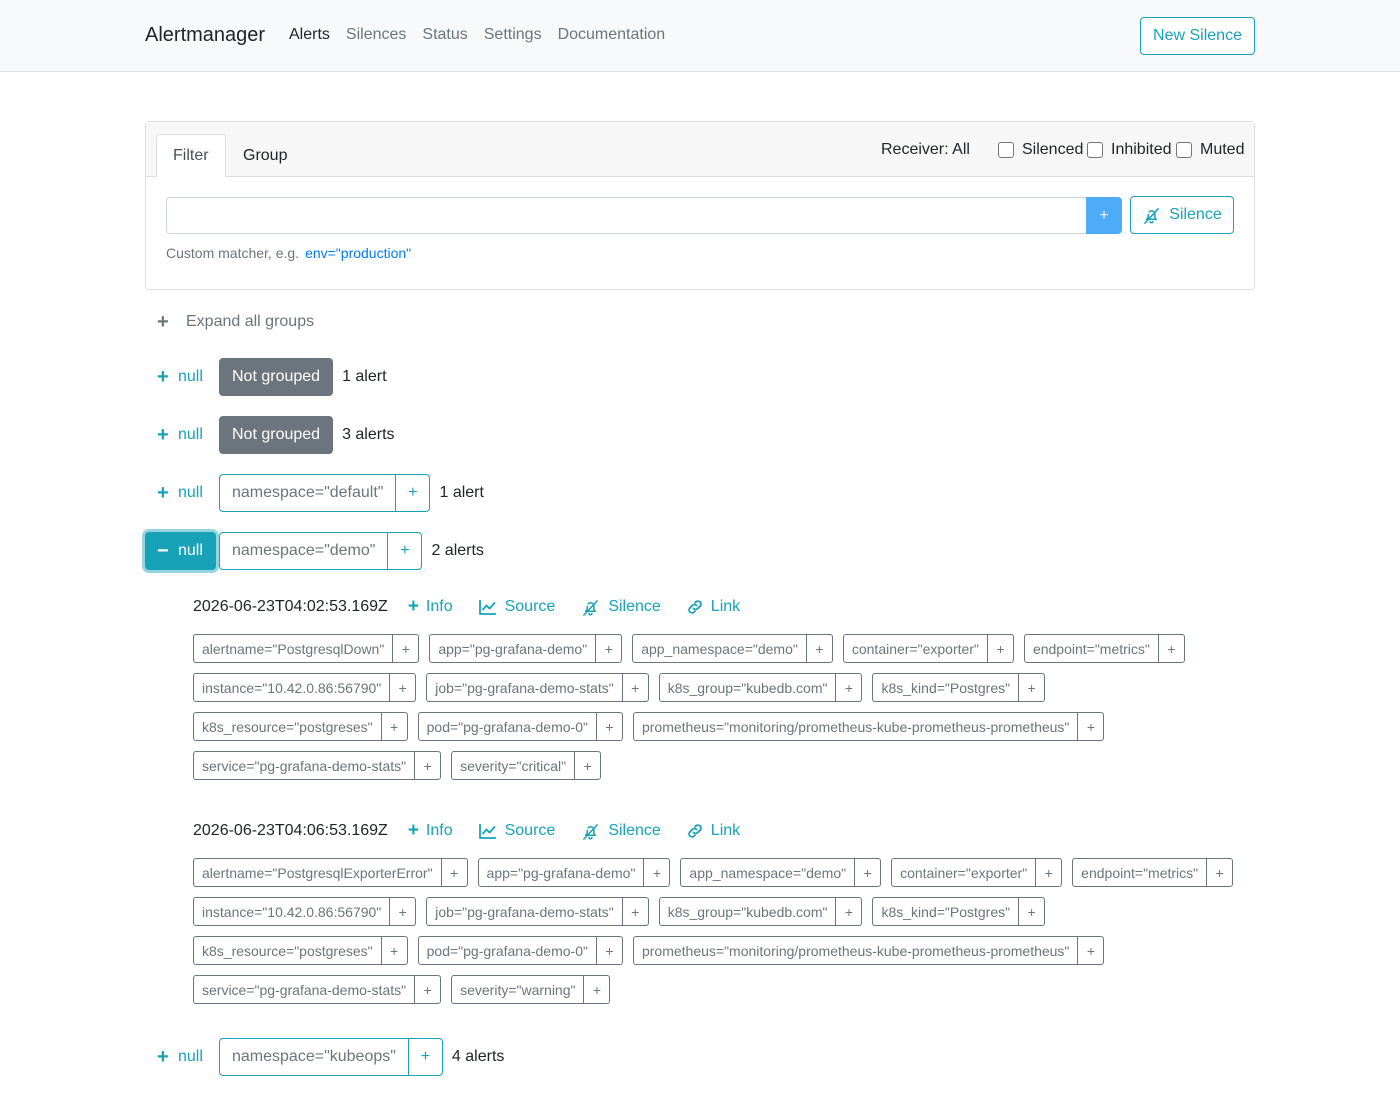 This screenshot has width=1400, height=1120. What do you see at coordinates (1197, 36) in the screenshot?
I see `new-silence-button: New Silence` at bounding box center [1197, 36].